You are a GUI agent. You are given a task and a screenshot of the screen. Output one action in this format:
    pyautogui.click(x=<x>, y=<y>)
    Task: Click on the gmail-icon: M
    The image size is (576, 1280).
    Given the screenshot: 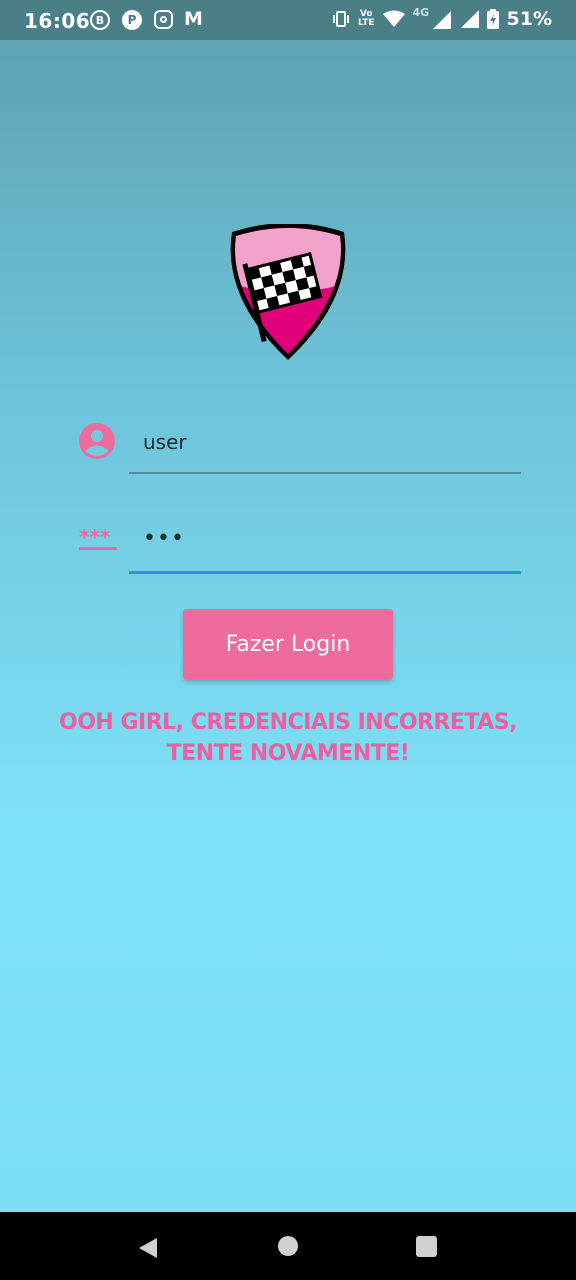 What is the action you would take?
    pyautogui.click(x=193, y=19)
    